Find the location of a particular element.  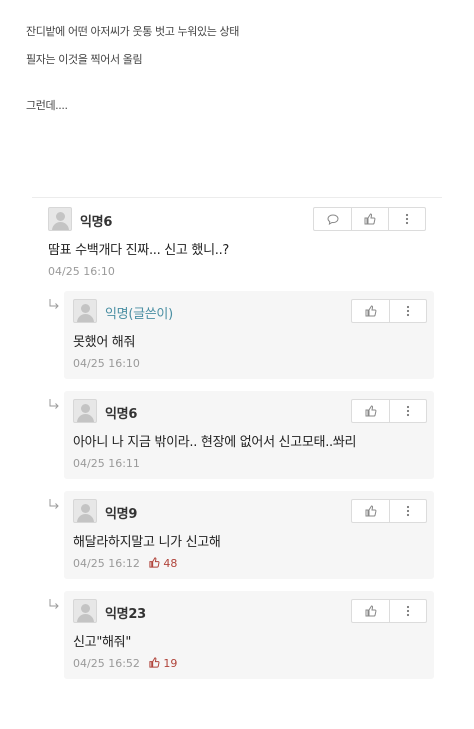

like-count: 48 is located at coordinates (163, 563).